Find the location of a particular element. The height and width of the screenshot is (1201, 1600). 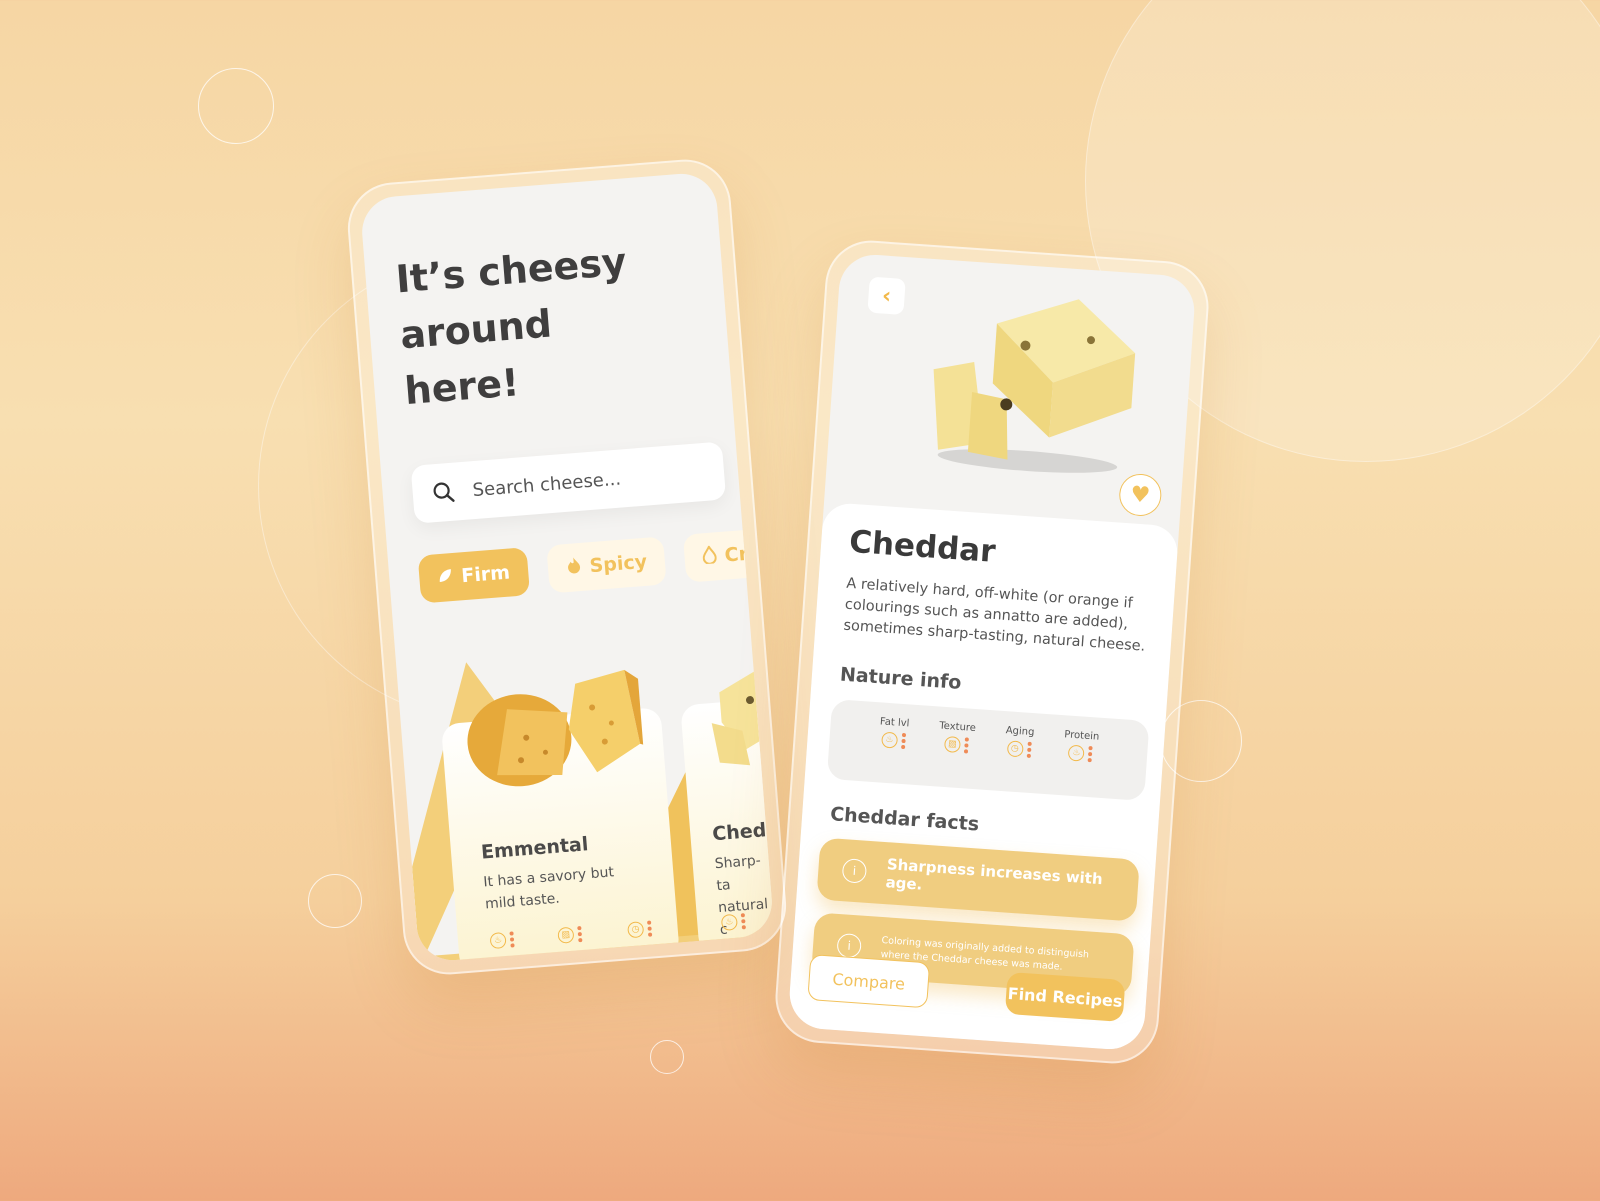

favorite-button: ♥ is located at coordinates (1140, 495).